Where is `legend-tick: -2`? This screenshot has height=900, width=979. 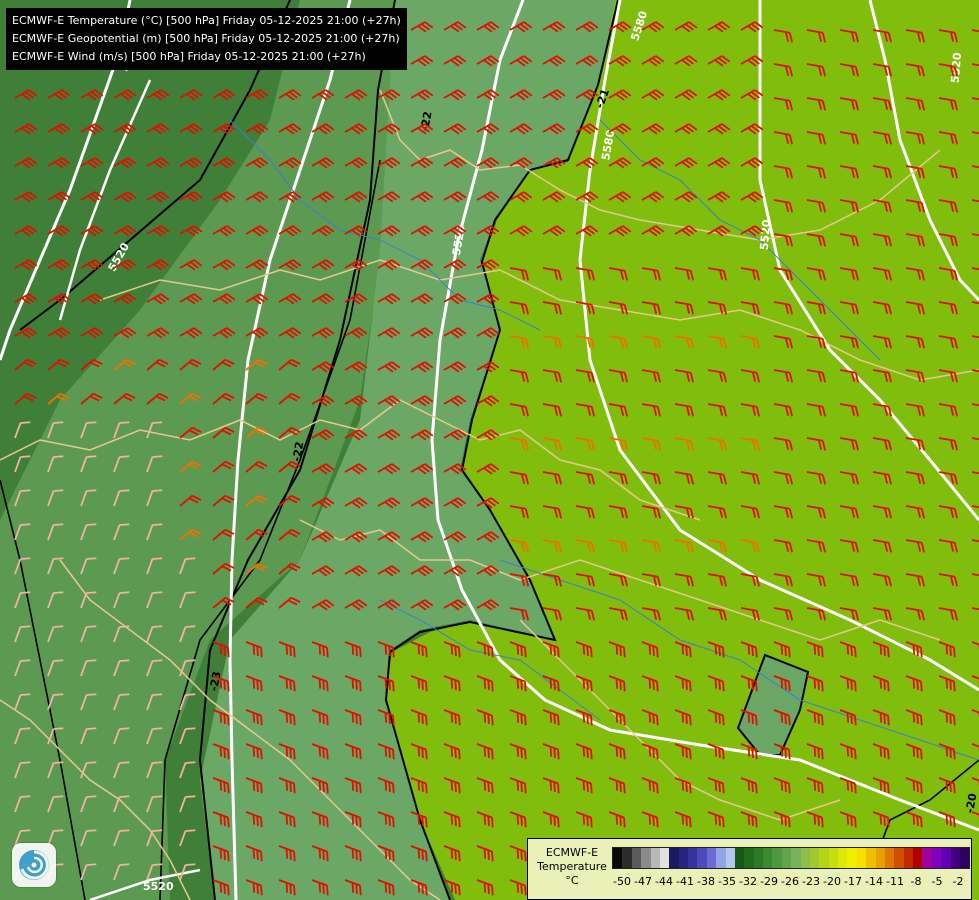 legend-tick: -2 is located at coordinates (958, 881).